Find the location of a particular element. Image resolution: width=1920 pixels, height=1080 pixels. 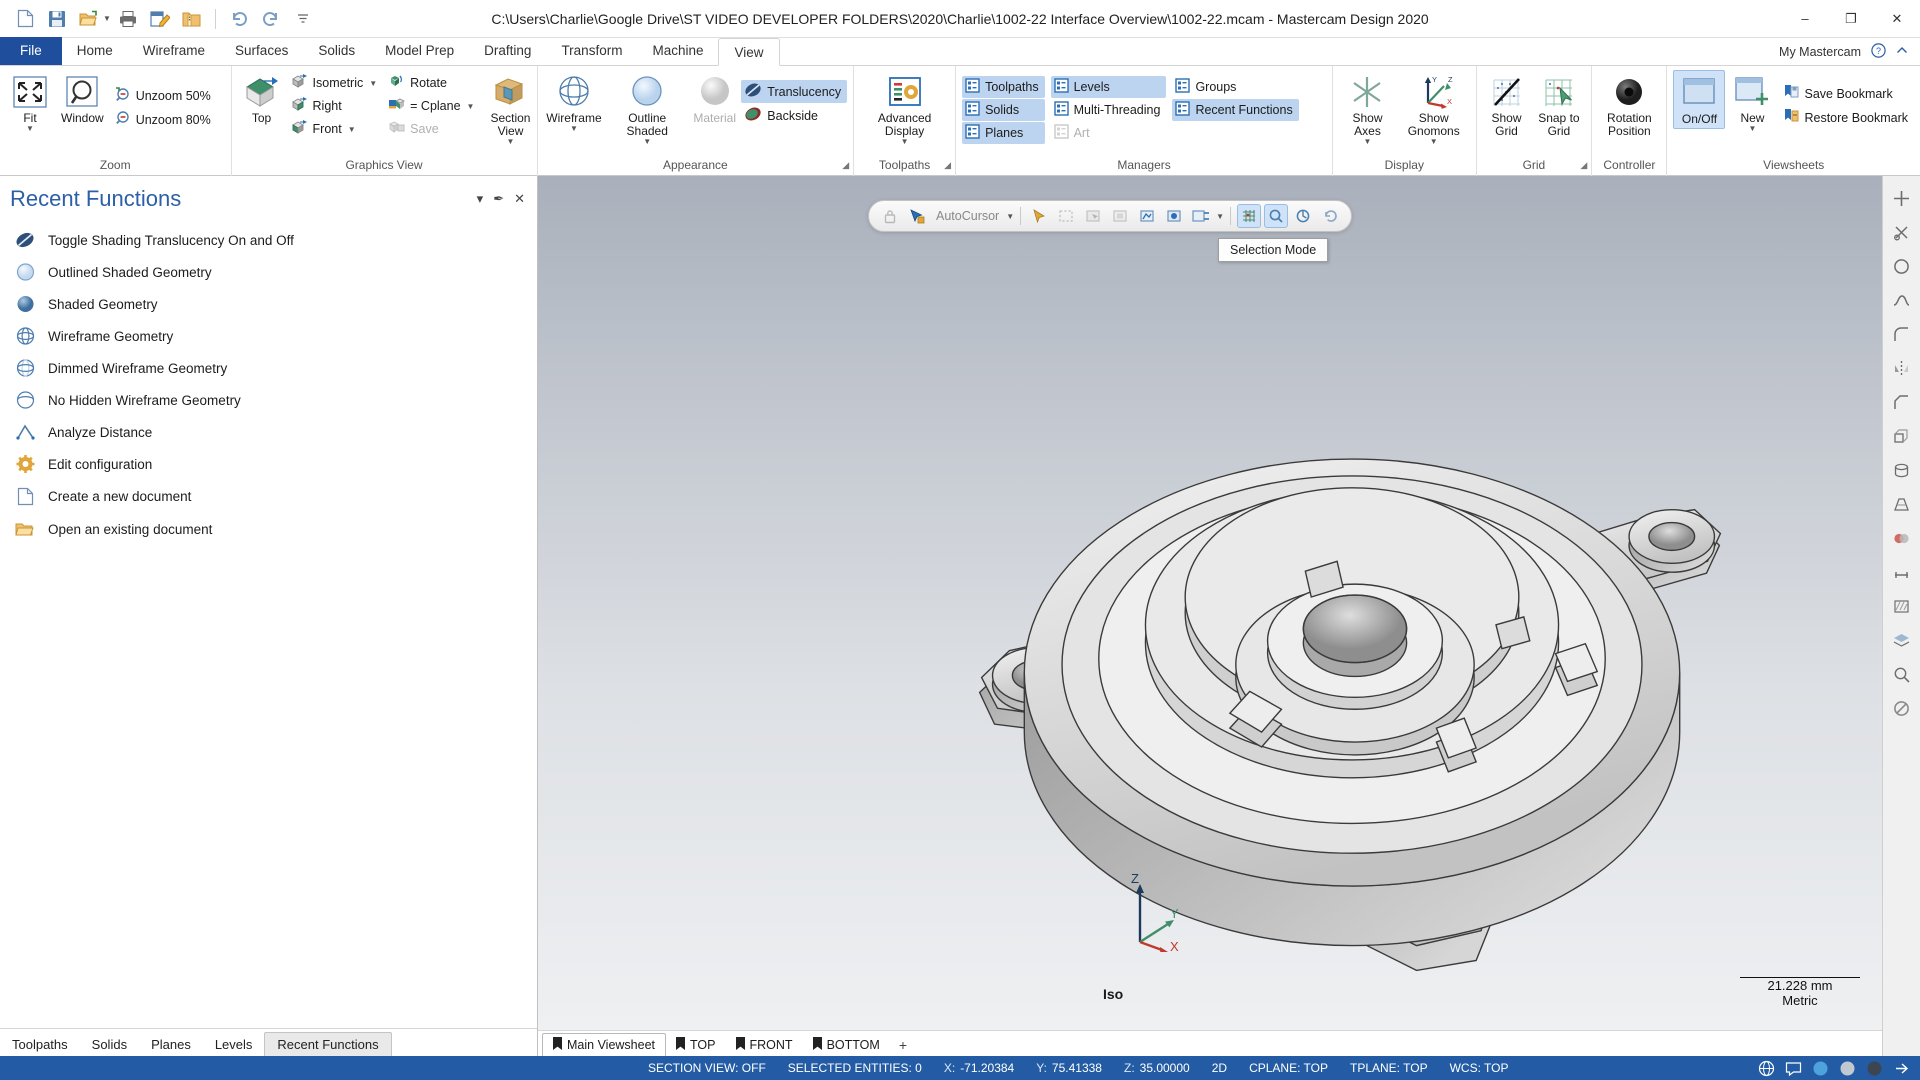

save-view-button: Save is located at coordinates (432, 129).